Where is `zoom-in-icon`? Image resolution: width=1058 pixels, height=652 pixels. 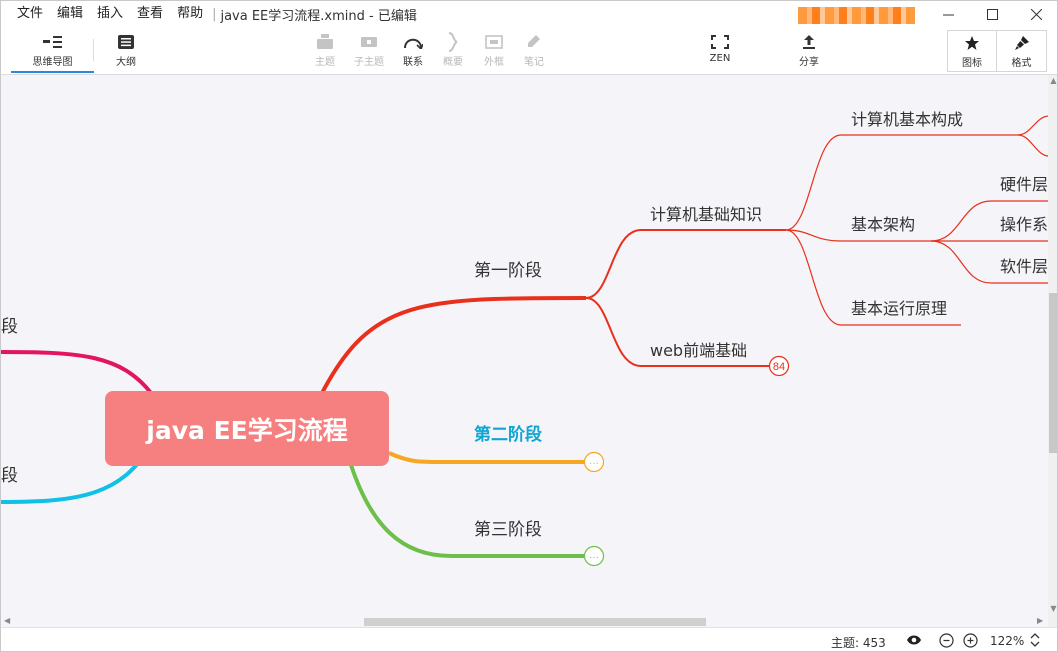
zoom-in-icon is located at coordinates (970, 640).